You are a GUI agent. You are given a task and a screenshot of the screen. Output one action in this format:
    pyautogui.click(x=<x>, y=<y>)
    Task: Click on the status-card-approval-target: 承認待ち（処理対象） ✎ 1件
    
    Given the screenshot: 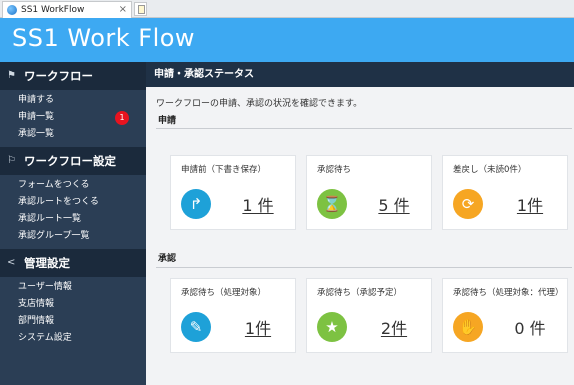 What is the action you would take?
    pyautogui.click(x=233, y=315)
    